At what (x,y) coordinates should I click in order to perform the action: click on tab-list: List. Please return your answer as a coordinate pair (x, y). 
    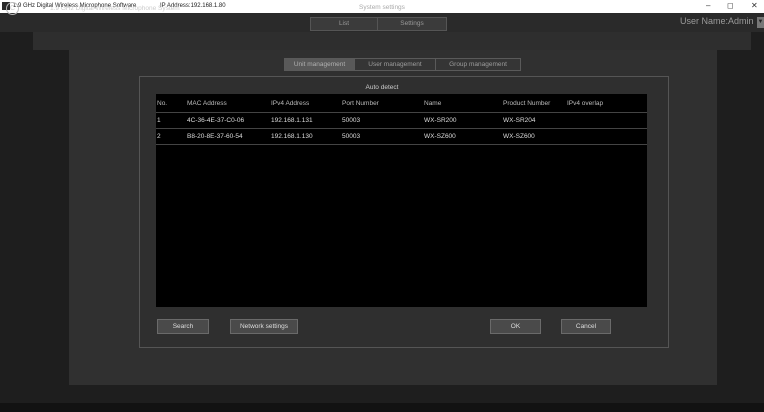
    Looking at the image, I should click on (344, 24).